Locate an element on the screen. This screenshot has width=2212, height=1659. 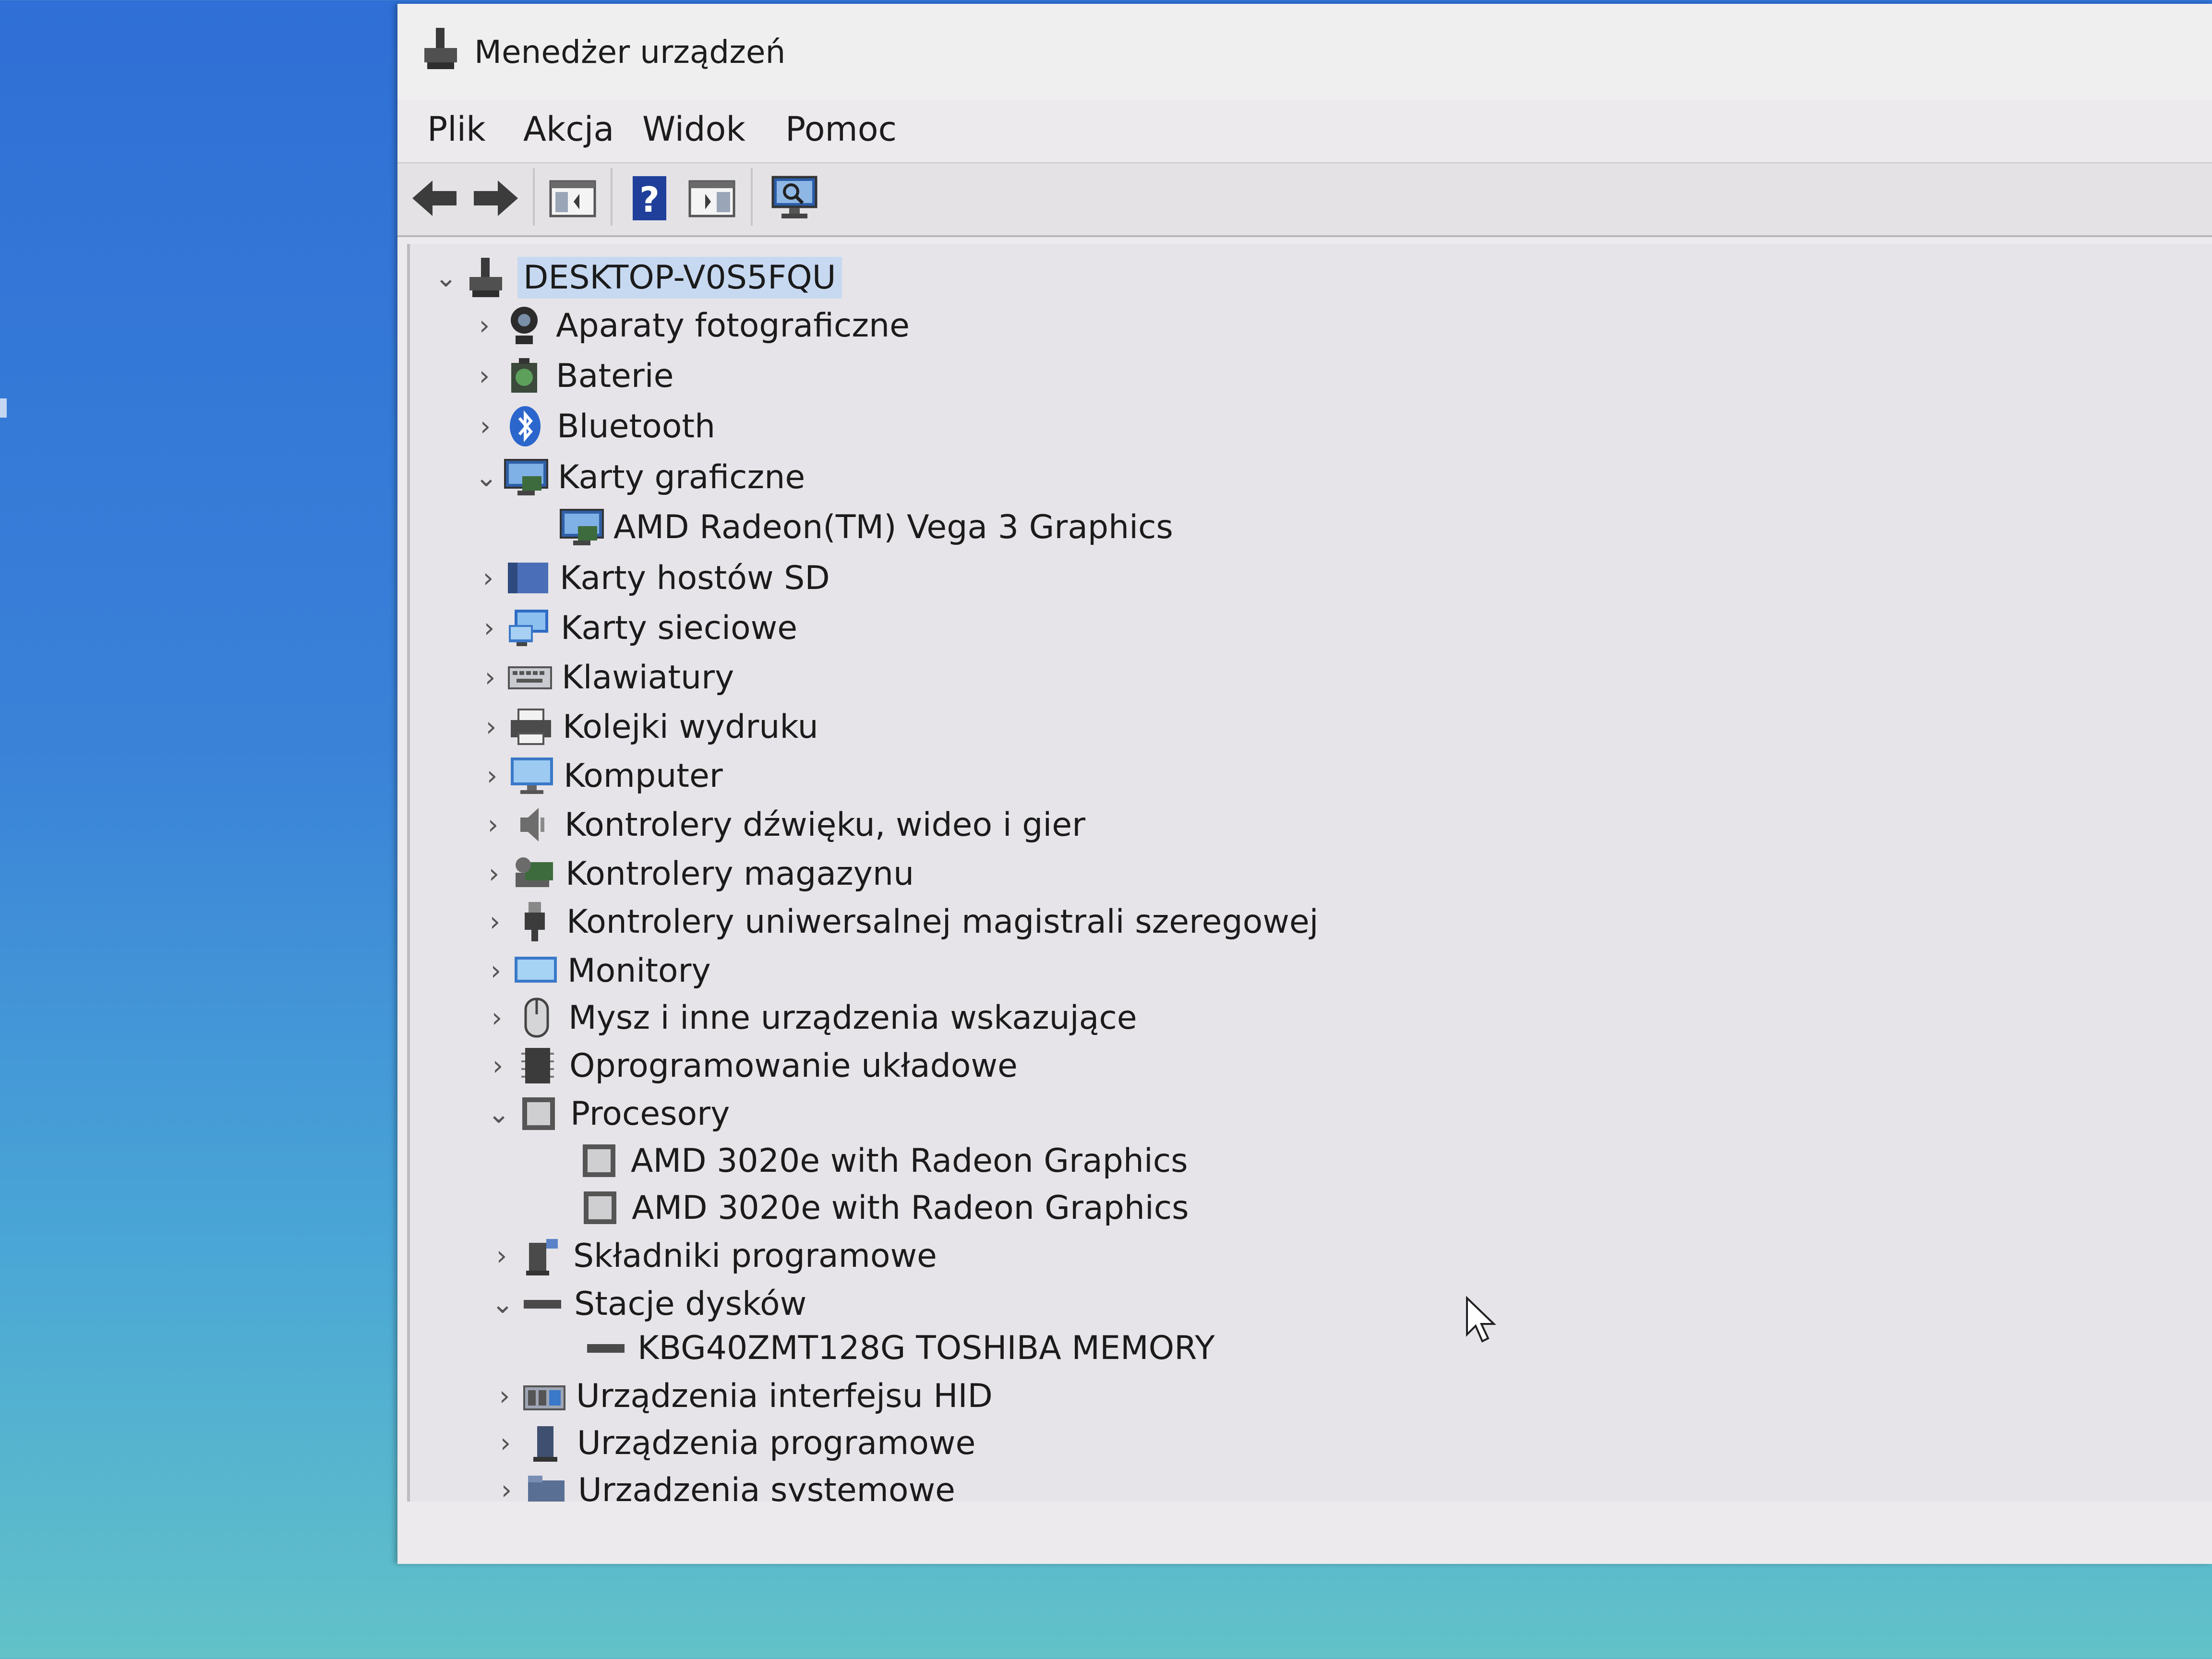
tree-node-keyboards: › Klawiatury is located at coordinates (603, 677).